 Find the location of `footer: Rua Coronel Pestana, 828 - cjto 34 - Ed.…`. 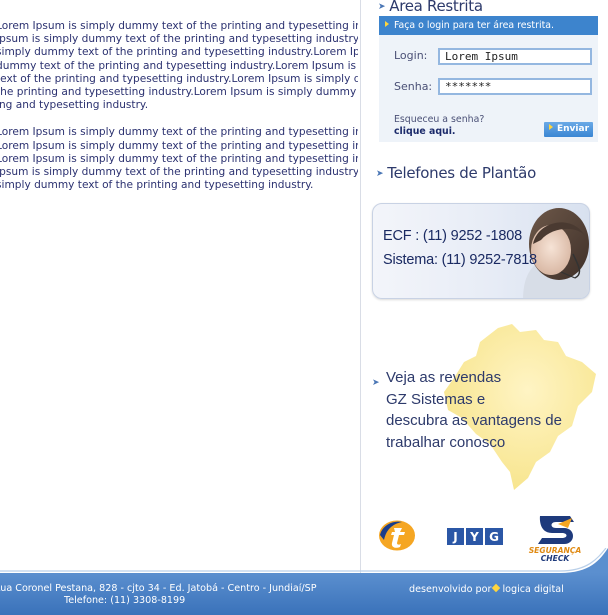

footer: Rua Coronel Pestana, 828 - cjto 34 - Ed.… is located at coordinates (304, 594).